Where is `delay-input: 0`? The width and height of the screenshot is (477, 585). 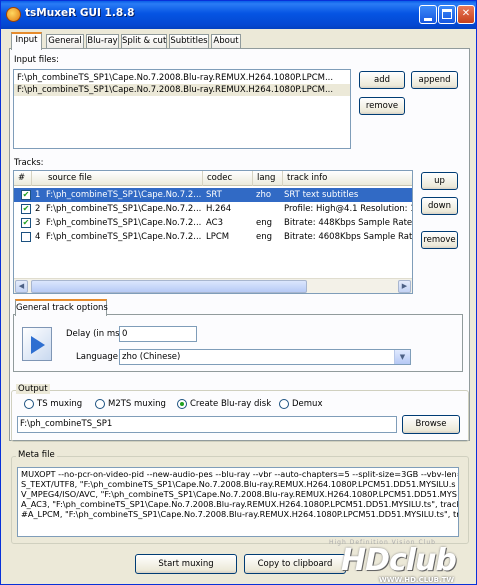 delay-input: 0 is located at coordinates (158, 334).